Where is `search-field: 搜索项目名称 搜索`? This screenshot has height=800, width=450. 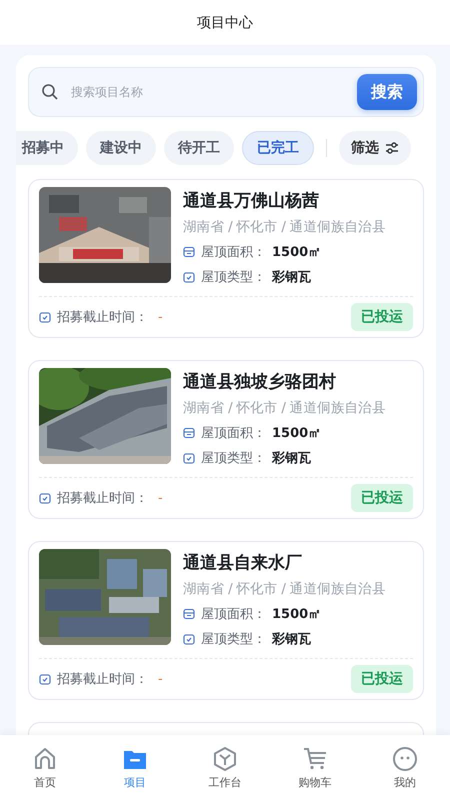
search-field: 搜索项目名称 搜索 is located at coordinates (226, 92).